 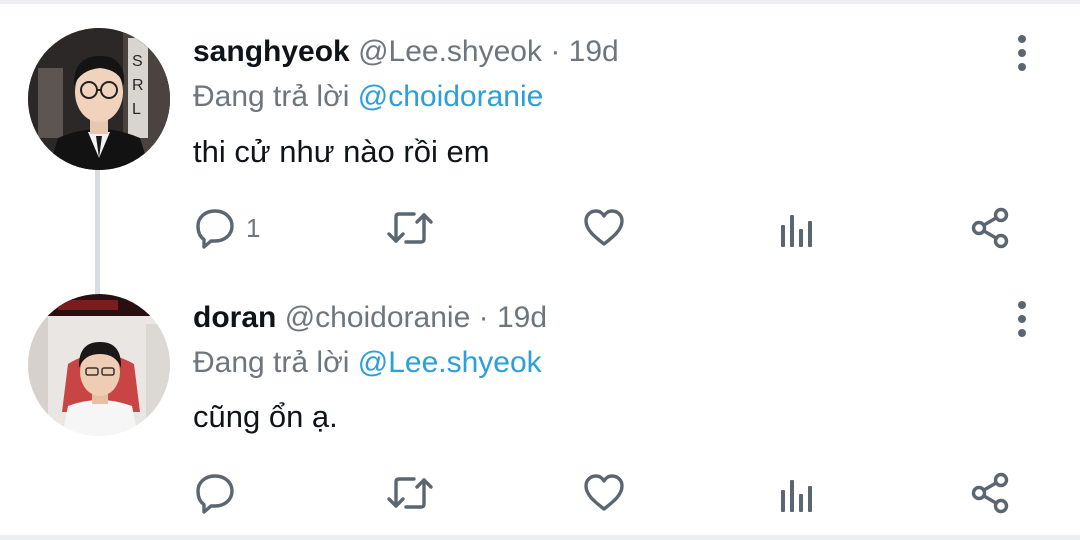 What do you see at coordinates (540, 493) in the screenshot?
I see `tweet-actions` at bounding box center [540, 493].